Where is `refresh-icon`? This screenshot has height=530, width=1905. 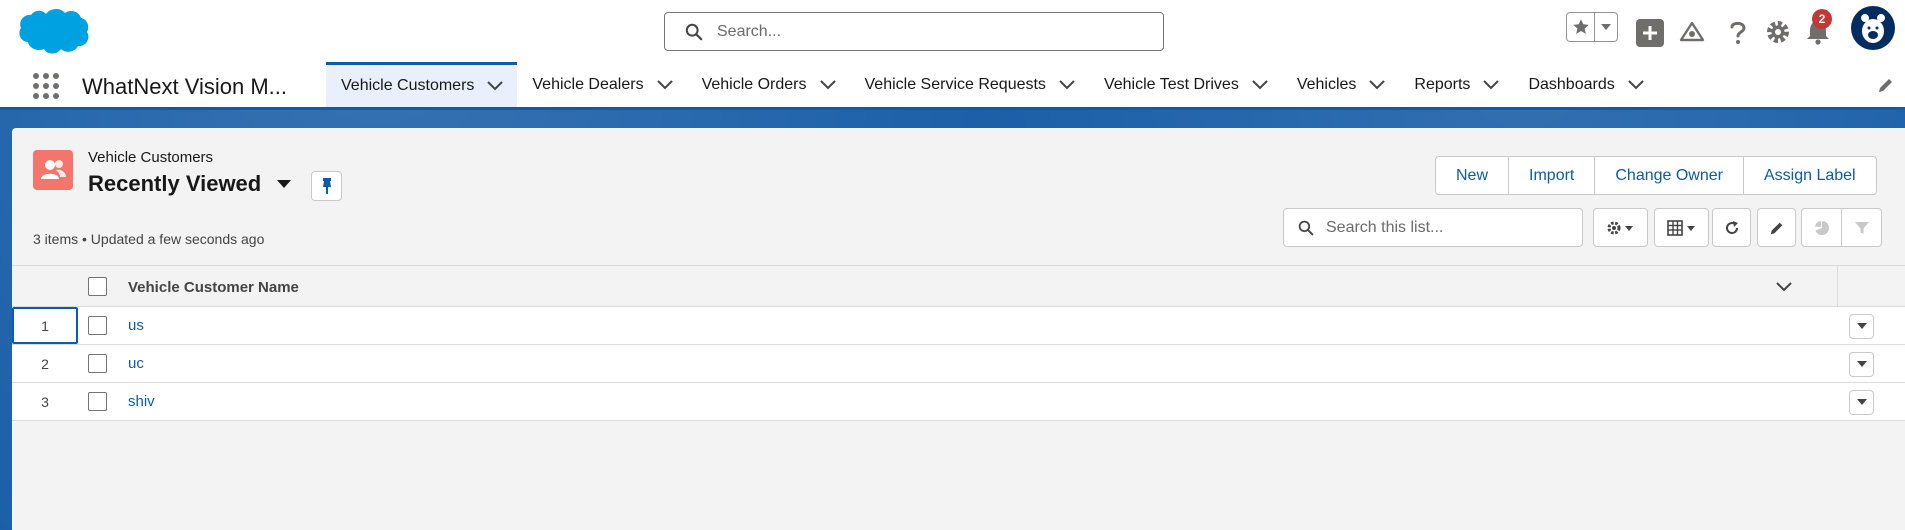 refresh-icon is located at coordinates (1731, 227).